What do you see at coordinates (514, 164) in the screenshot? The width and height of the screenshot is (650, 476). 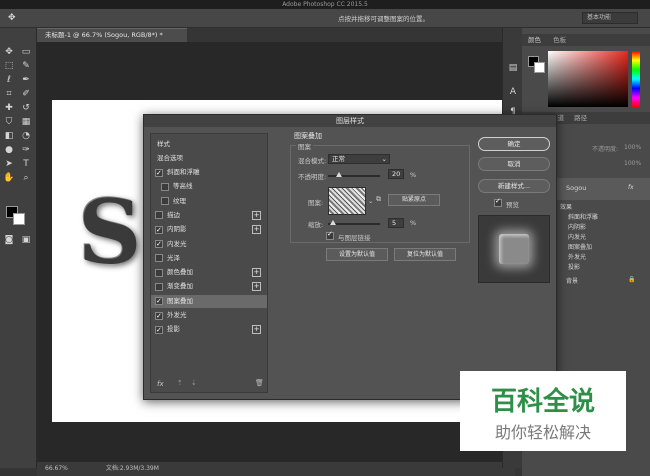 I see `cancel-button: 取消` at bounding box center [514, 164].